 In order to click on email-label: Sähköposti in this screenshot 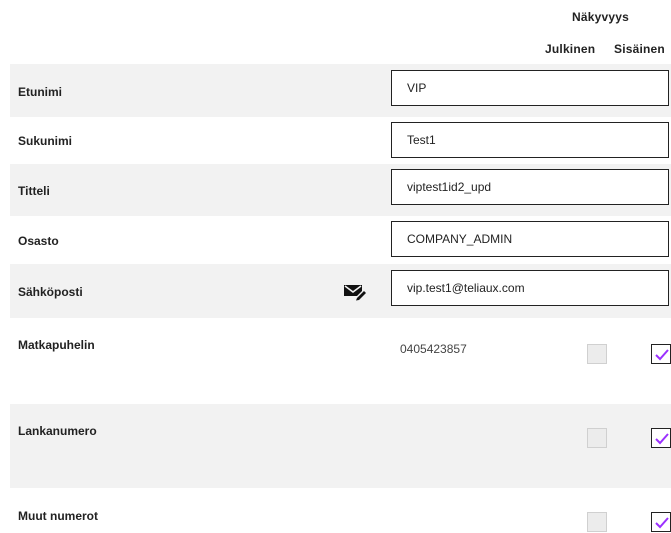, I will do `click(50, 292)`.